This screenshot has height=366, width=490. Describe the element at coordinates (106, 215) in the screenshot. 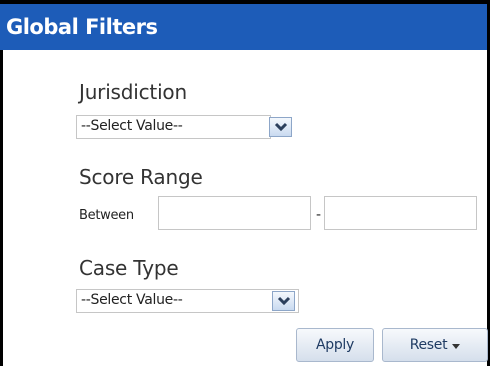

I see `between-label: Between` at that location.